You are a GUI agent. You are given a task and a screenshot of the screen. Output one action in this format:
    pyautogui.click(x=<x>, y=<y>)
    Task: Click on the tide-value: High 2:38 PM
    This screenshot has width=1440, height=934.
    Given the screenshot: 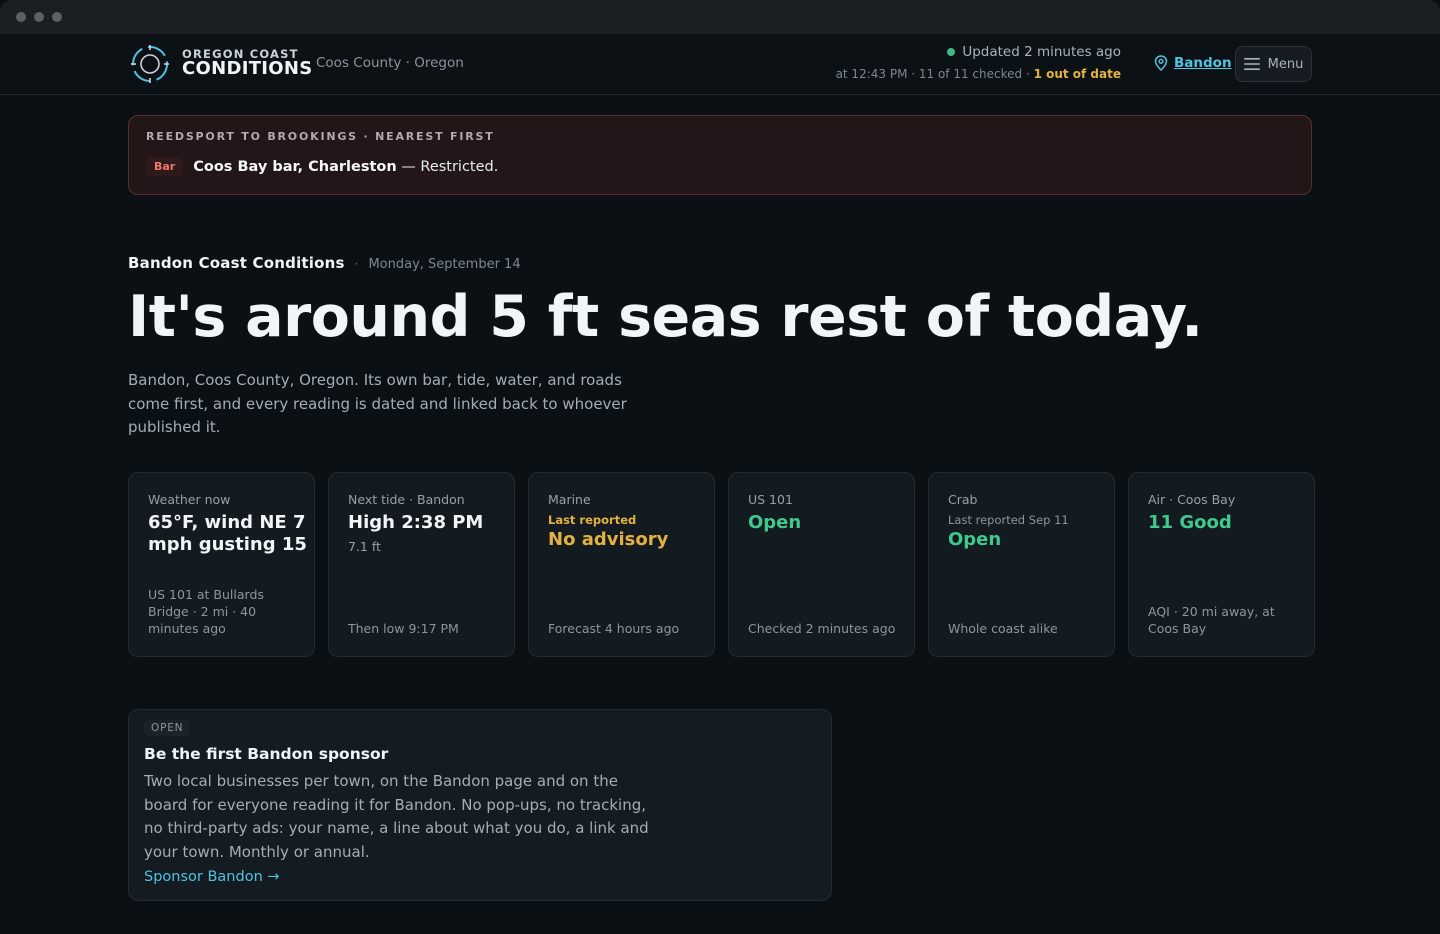 What is the action you would take?
    pyautogui.click(x=416, y=522)
    